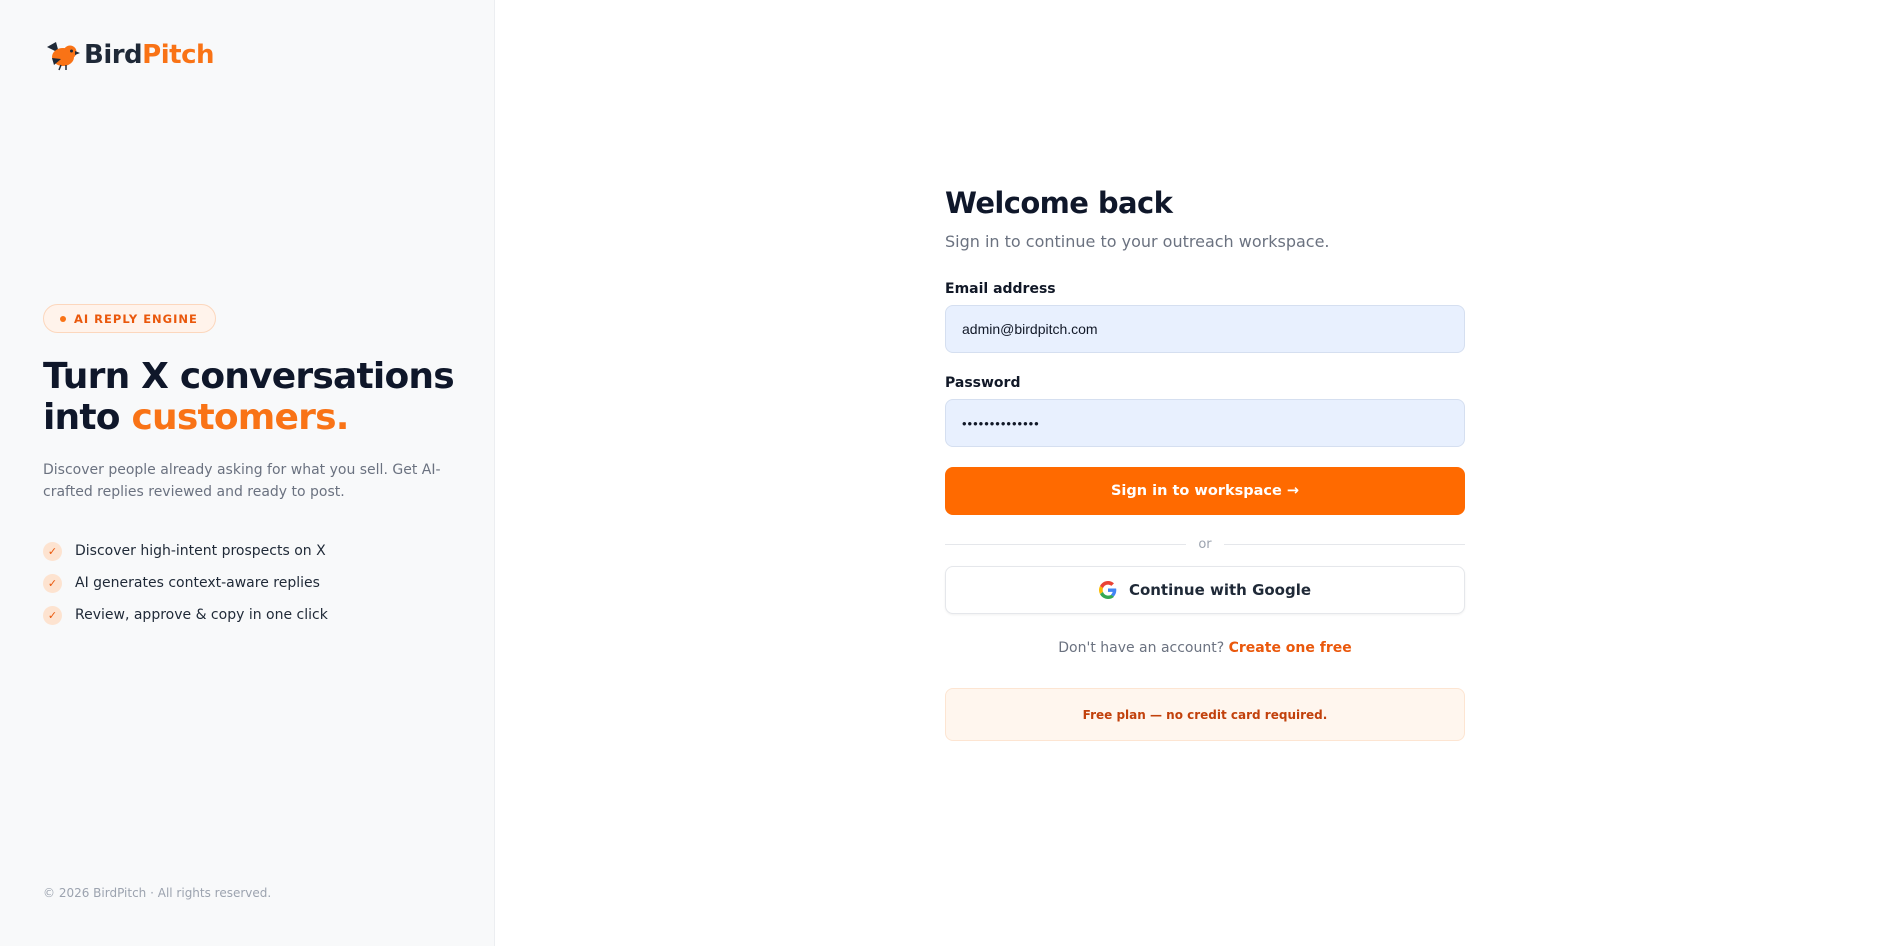 This screenshot has height=946, width=1898. What do you see at coordinates (249, 376) in the screenshot?
I see `hero-line-1: Turn X conversations` at bounding box center [249, 376].